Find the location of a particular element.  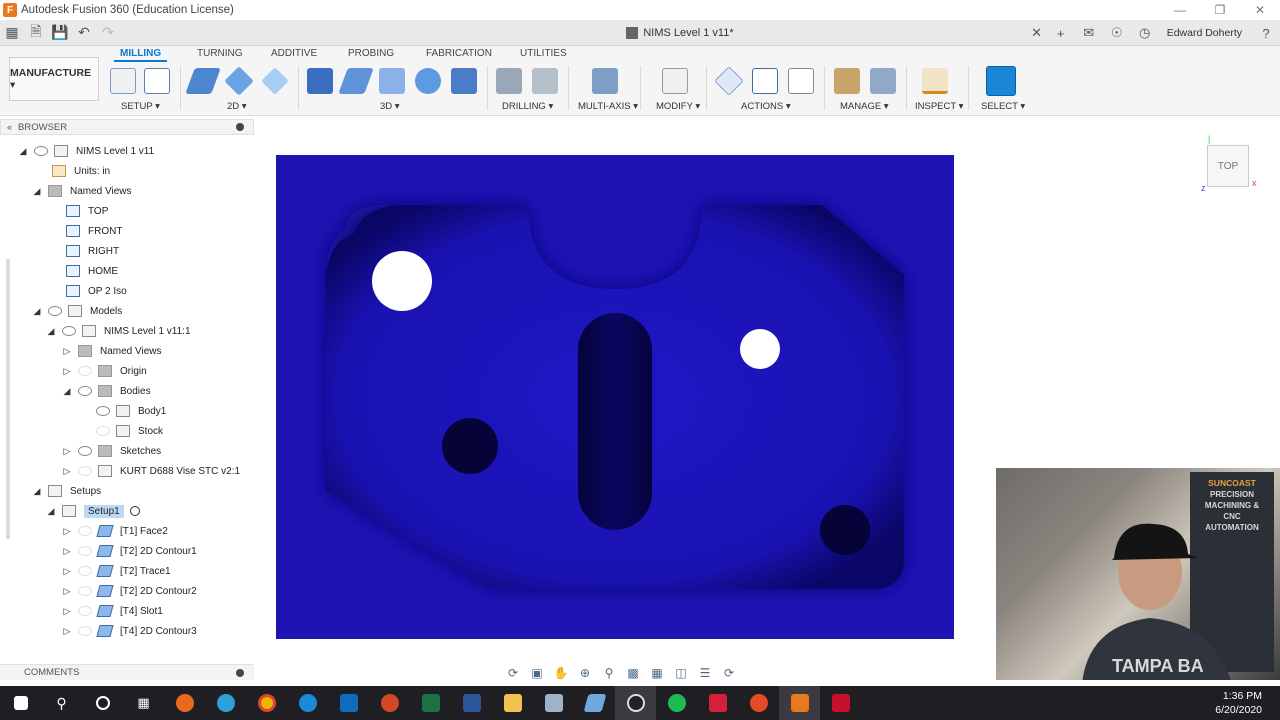

steep-shallow-icon is located at coordinates (392, 81).